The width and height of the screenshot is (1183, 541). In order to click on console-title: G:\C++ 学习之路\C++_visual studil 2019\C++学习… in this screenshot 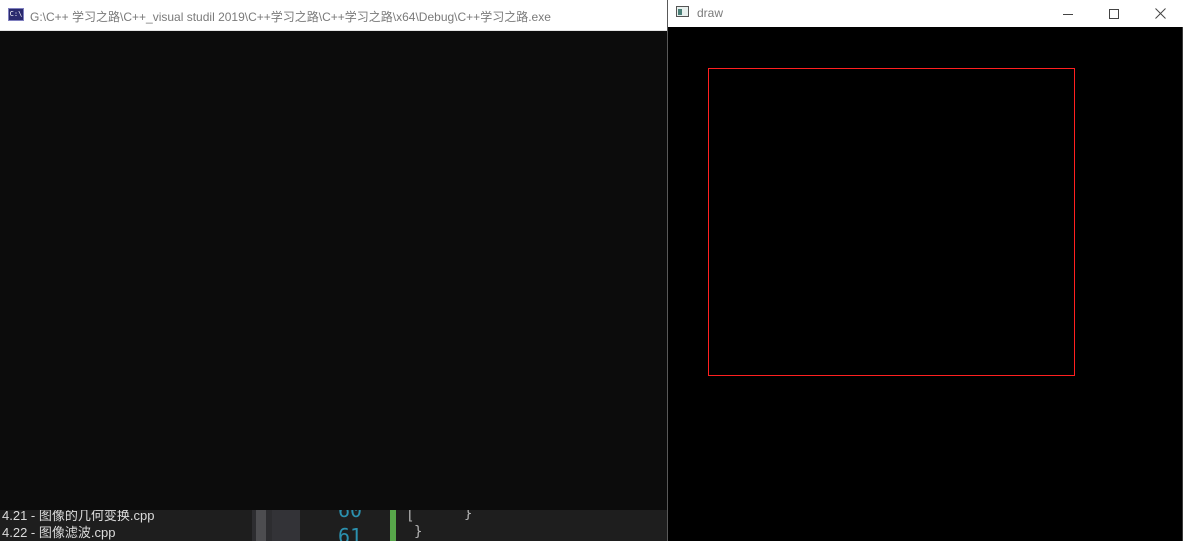, I will do `click(290, 17)`.